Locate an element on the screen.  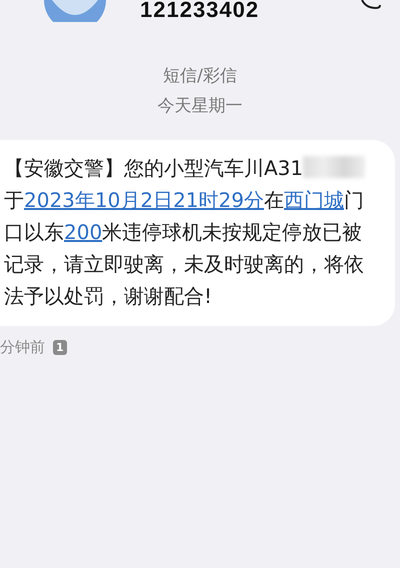
avatar-icon is located at coordinates (75, 11).